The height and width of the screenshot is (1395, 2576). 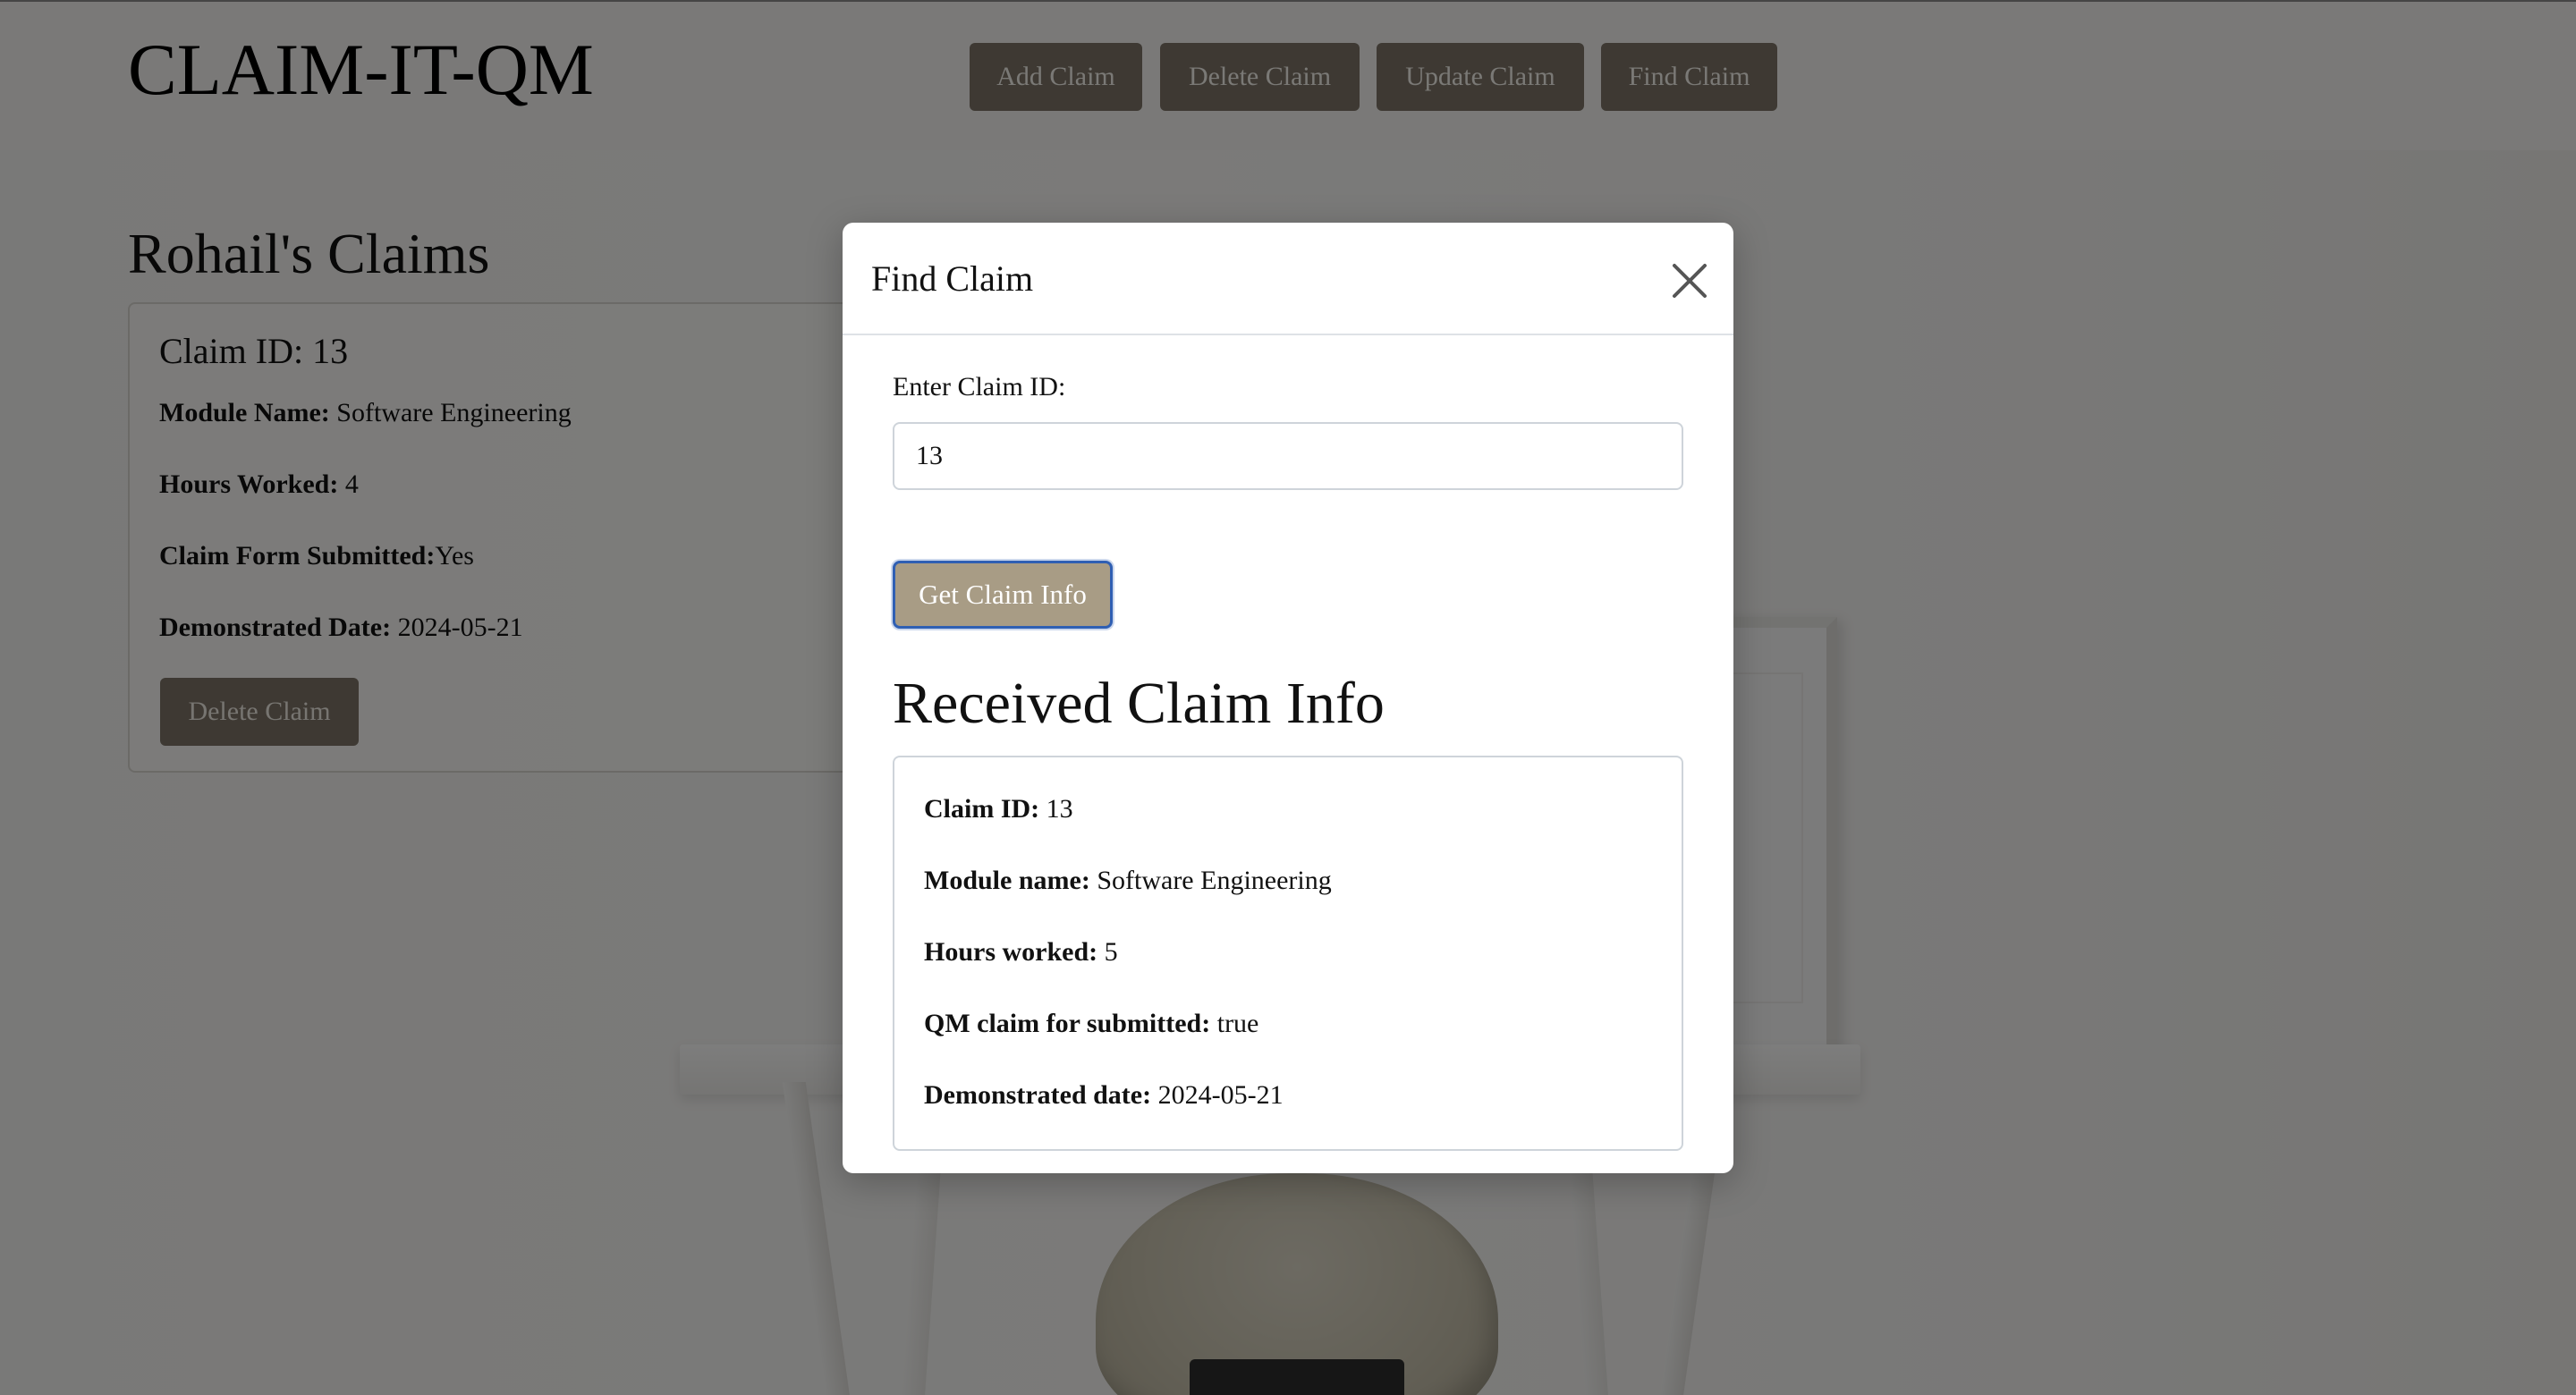 I want to click on result-claim-id-value: 13, so click(x=1056, y=809).